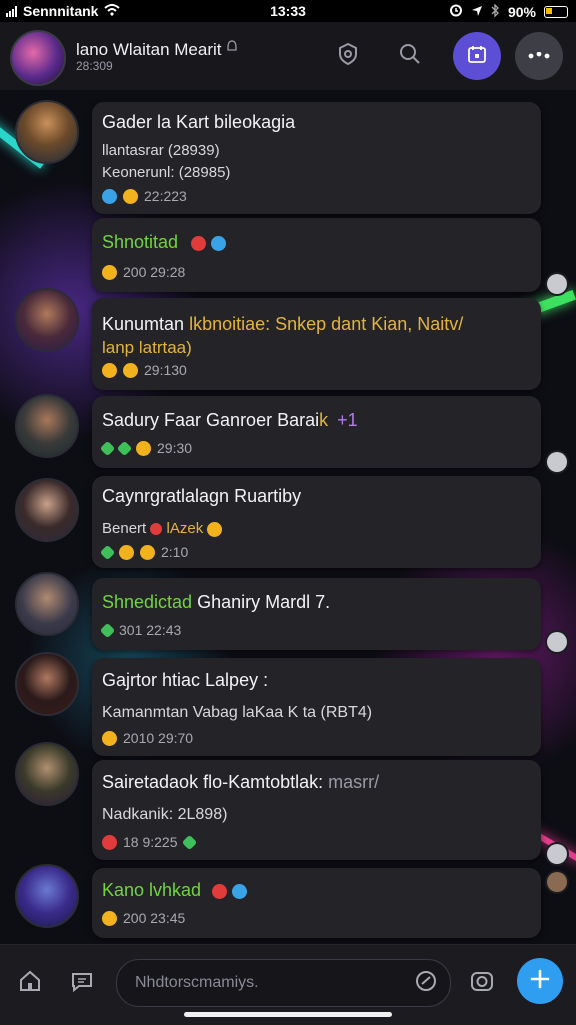 Image resolution: width=576 pixels, height=1025 pixels. Describe the element at coordinates (316, 903) in the screenshot. I see `message-bubble: Kano lvhkad 200 23:45` at that location.